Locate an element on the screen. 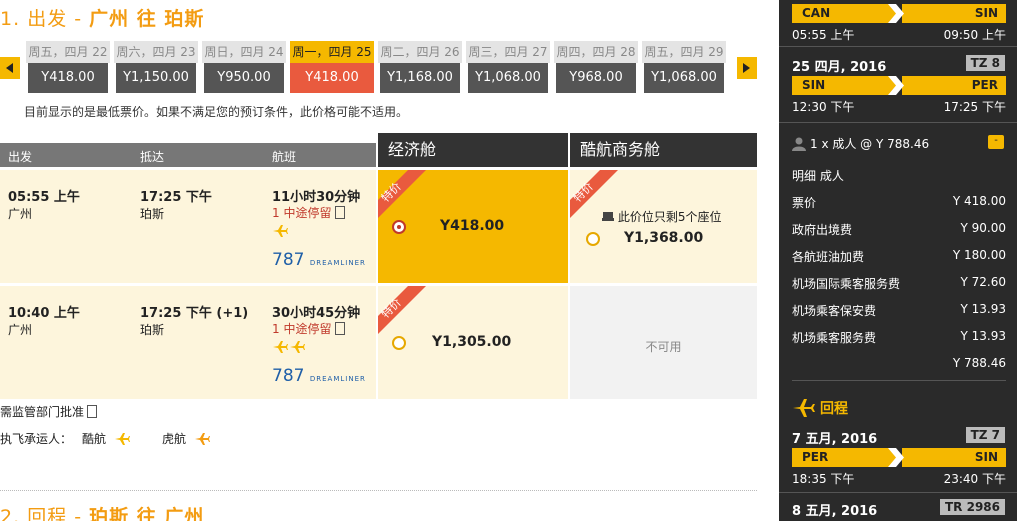 The height and width of the screenshot is (521, 1027). date-option: 周五，四月 22 Y418.00 is located at coordinates (68, 69).